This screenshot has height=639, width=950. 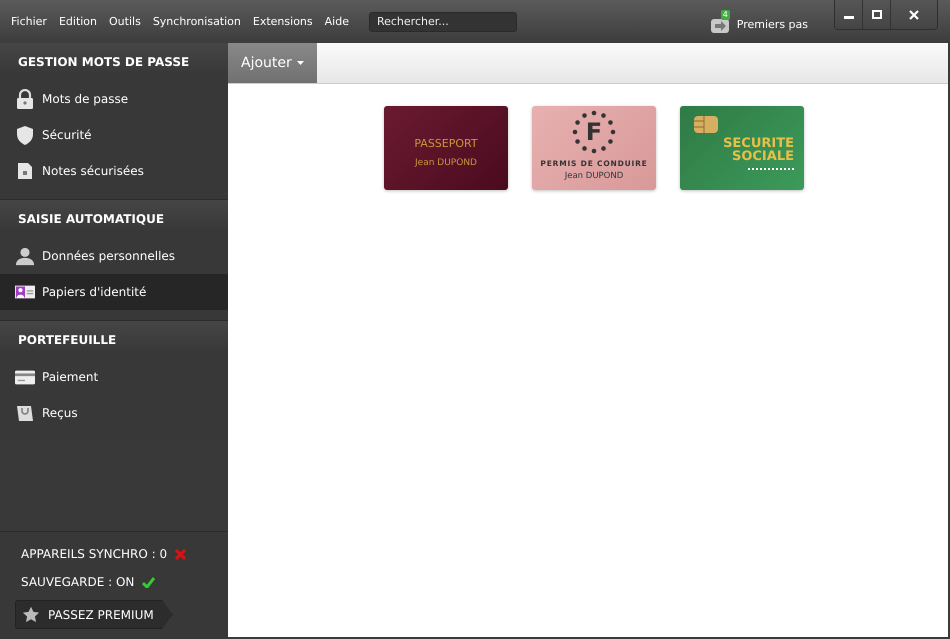 I want to click on lock-icon, so click(x=25, y=99).